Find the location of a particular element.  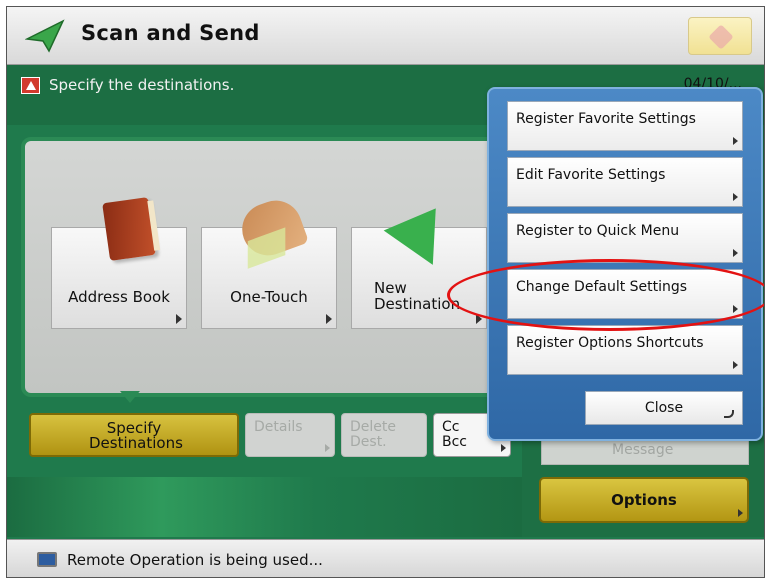

warning-icon is located at coordinates (30, 85).